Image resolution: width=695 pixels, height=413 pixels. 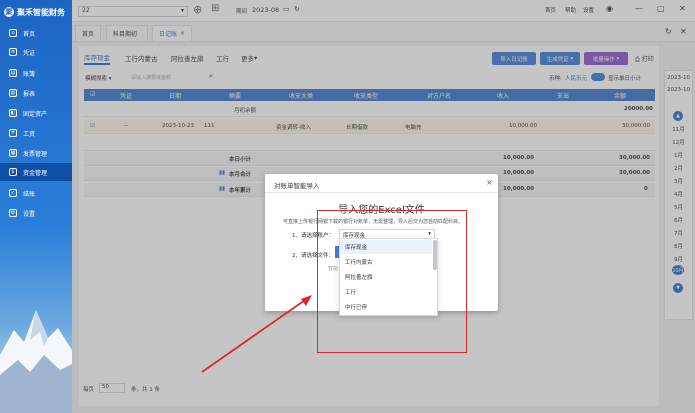 I want to click on sidebar-item-label: 工资, so click(x=29, y=134).